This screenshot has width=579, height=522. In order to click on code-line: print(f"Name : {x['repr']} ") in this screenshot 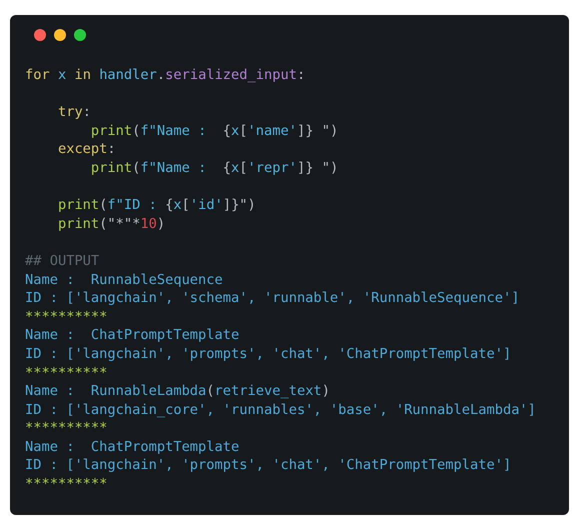, I will do `click(215, 168)`.